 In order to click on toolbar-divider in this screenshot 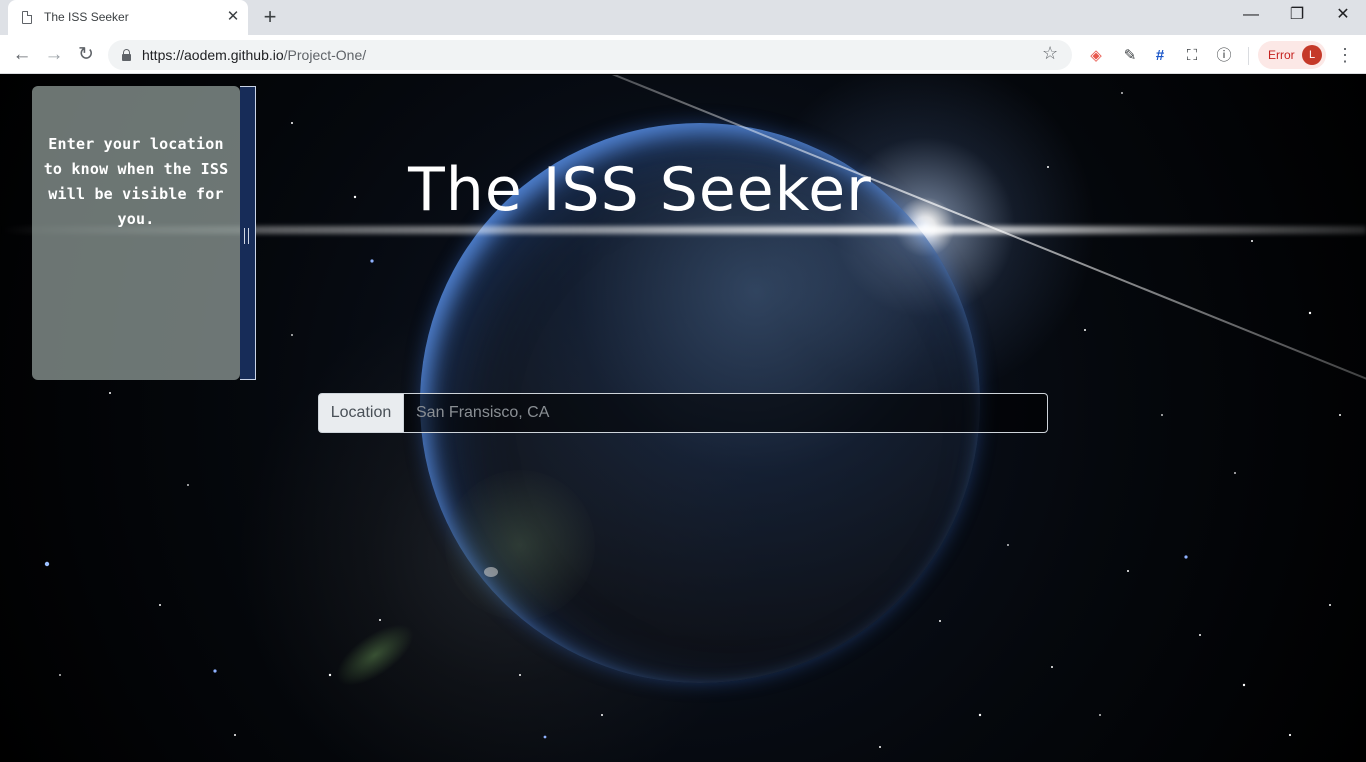, I will do `click(1248, 56)`.